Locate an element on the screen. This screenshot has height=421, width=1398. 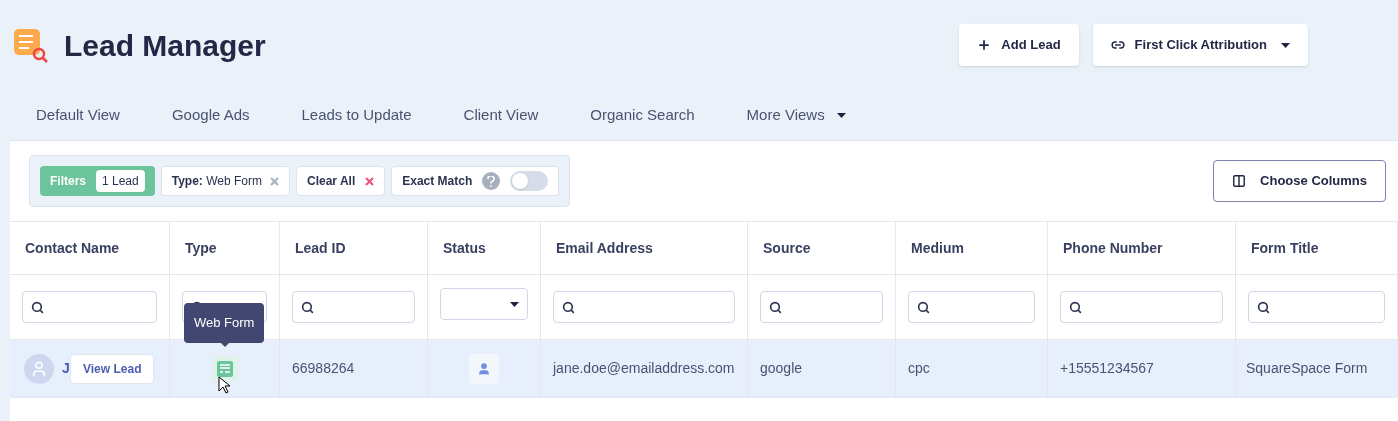
page-title: Lead Manager is located at coordinates (165, 45).